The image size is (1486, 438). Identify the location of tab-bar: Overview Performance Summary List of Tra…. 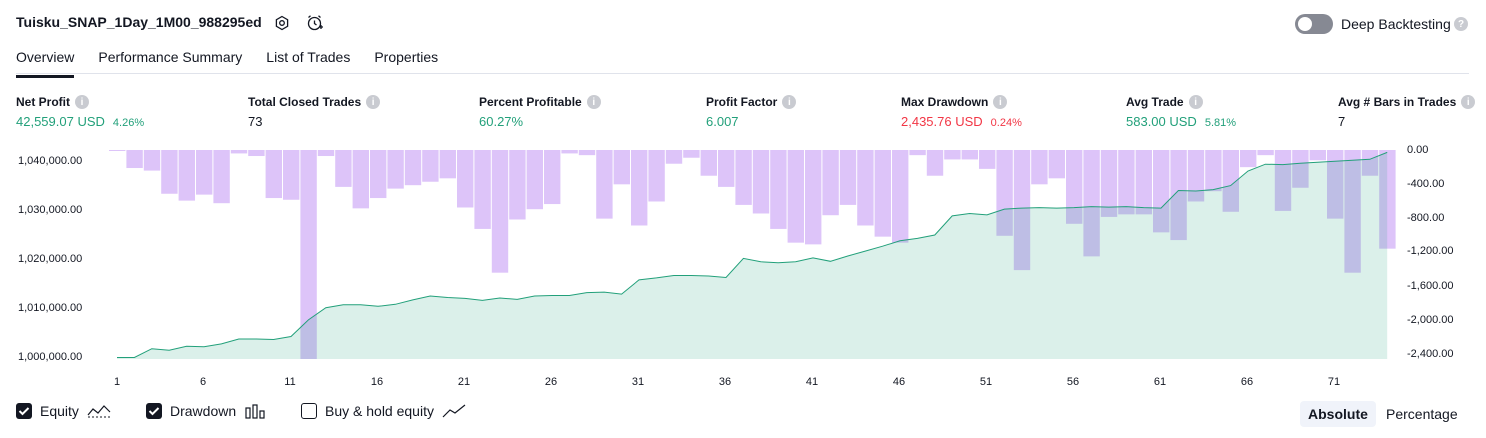
(227, 63).